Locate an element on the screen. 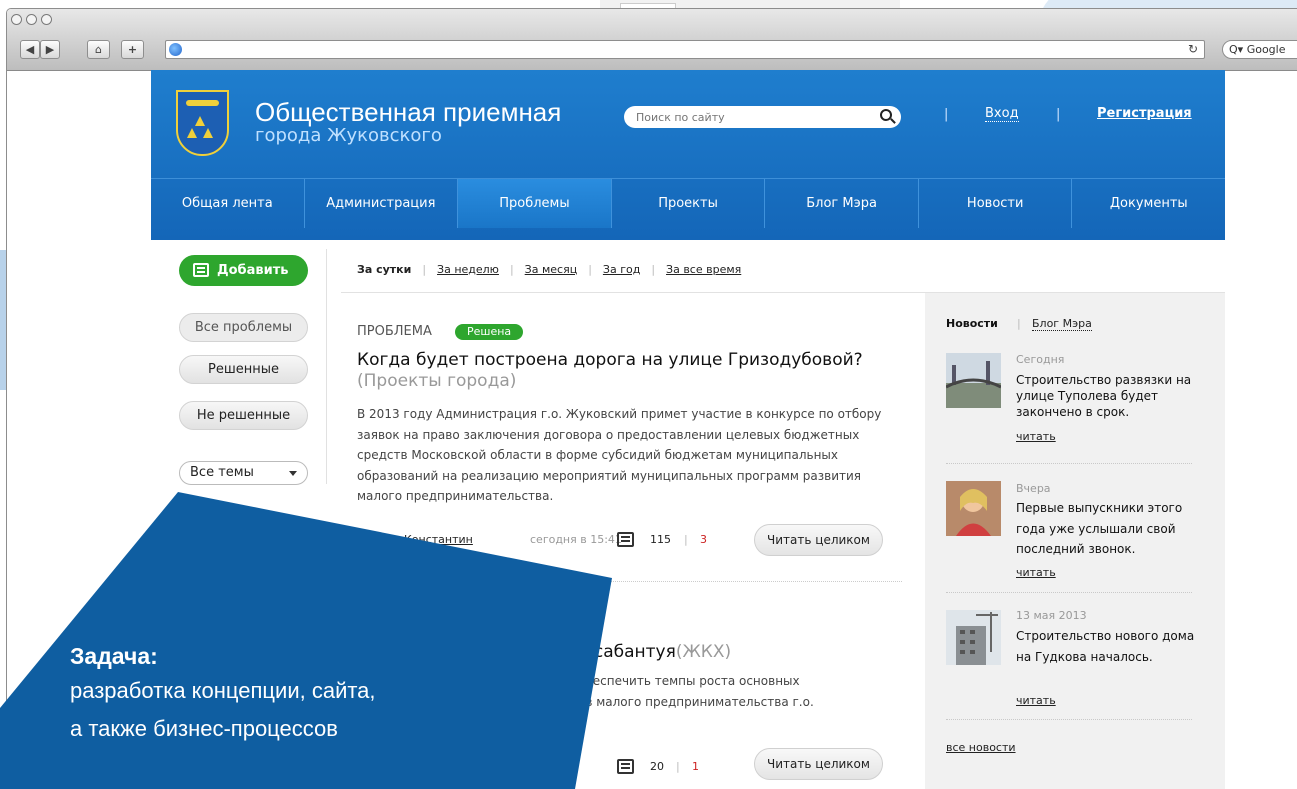 This screenshot has height=789, width=1297. news-date: Вчера is located at coordinates (1033, 488).